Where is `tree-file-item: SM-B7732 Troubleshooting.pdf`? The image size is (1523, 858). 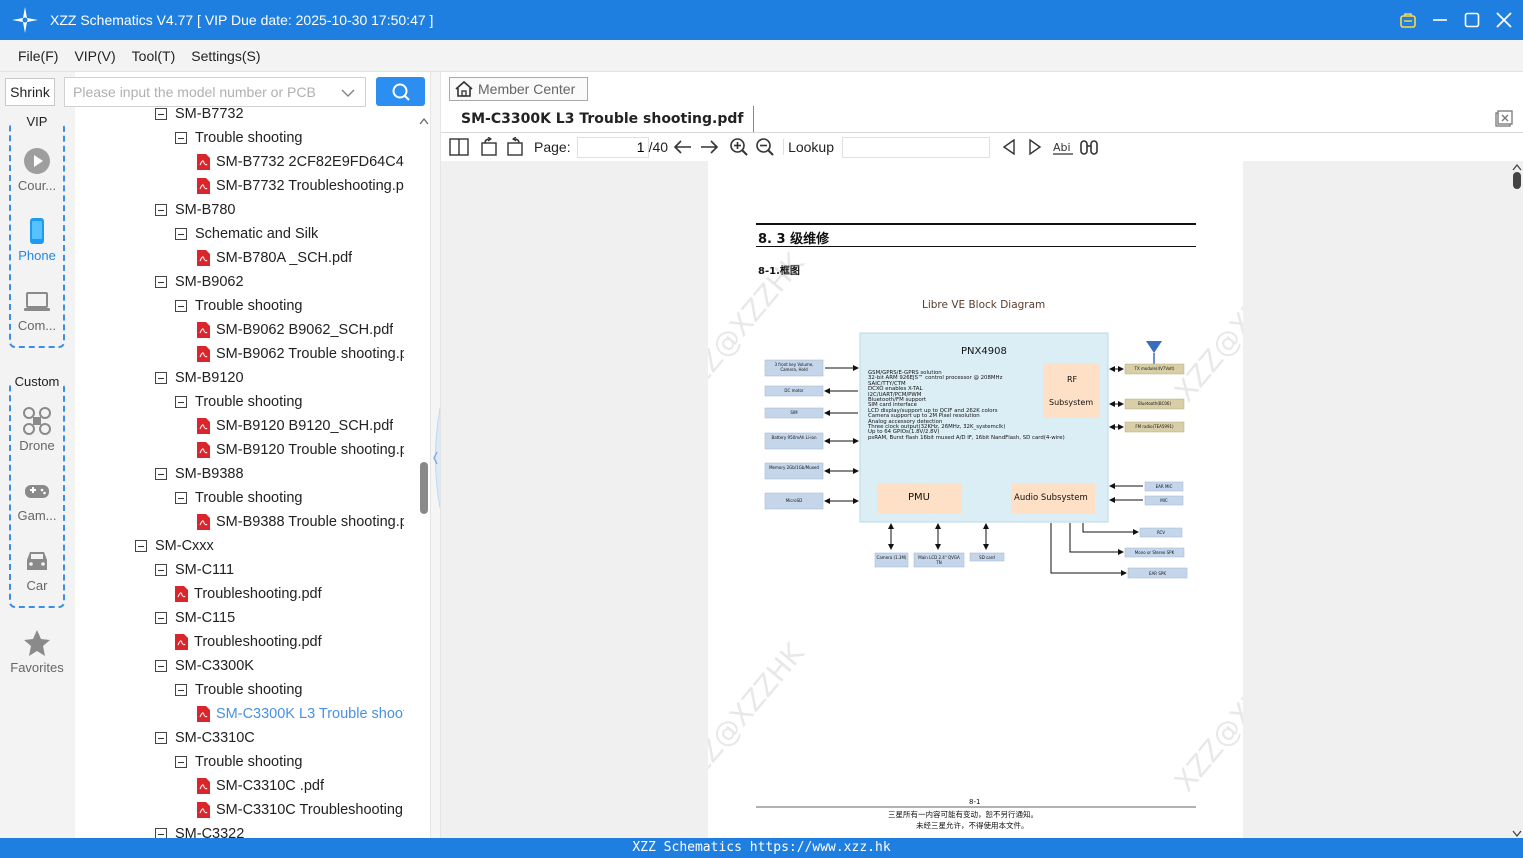
tree-file-item: SM-B7732 Troubleshooting.pdf is located at coordinates (300, 186).